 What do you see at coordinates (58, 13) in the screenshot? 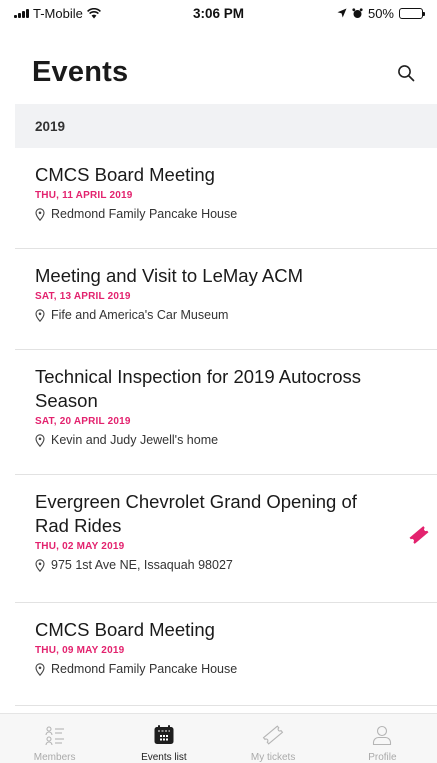
I see `carrier-label: T-Mobile` at bounding box center [58, 13].